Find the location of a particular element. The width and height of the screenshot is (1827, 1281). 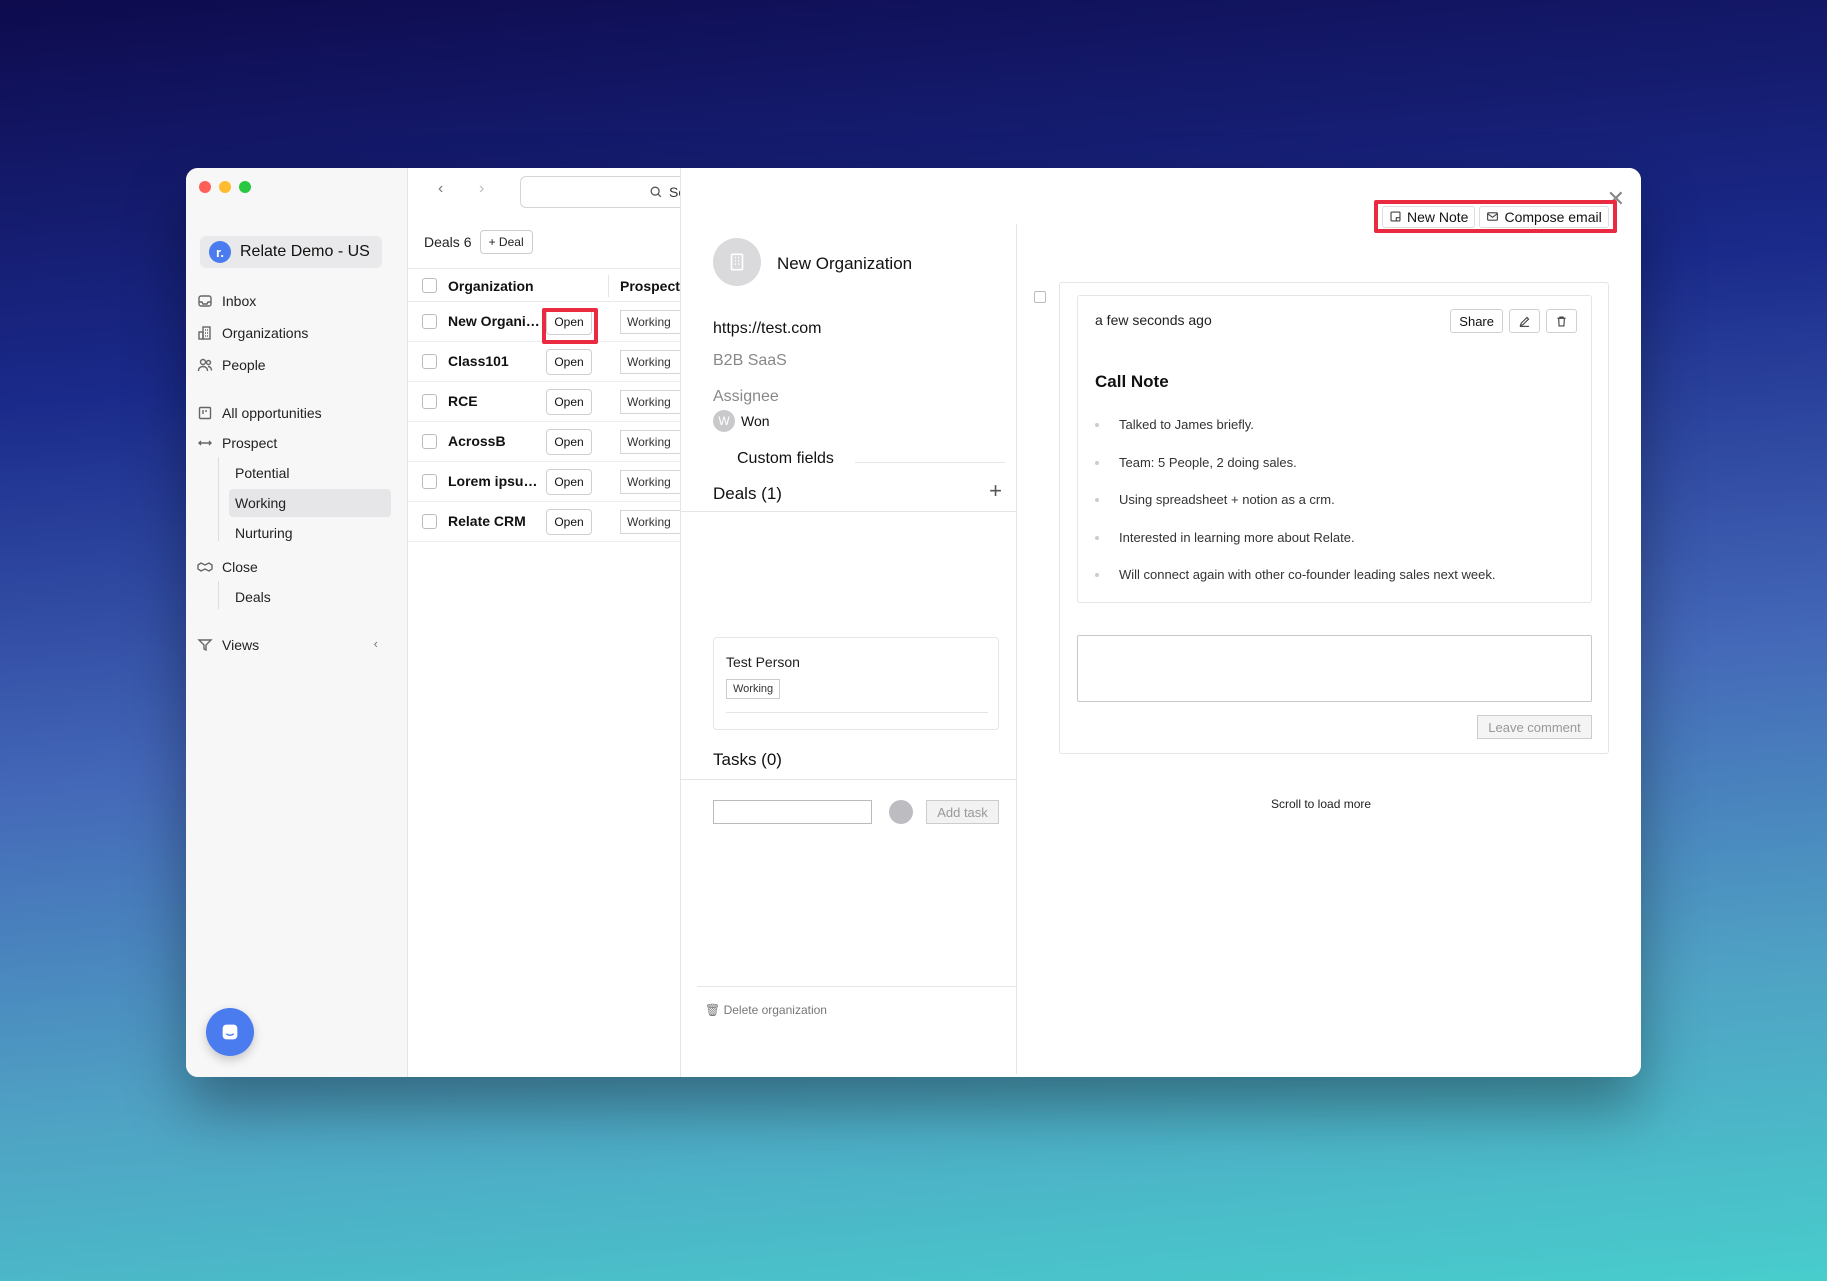

minimize-window-button is located at coordinates (225, 187).